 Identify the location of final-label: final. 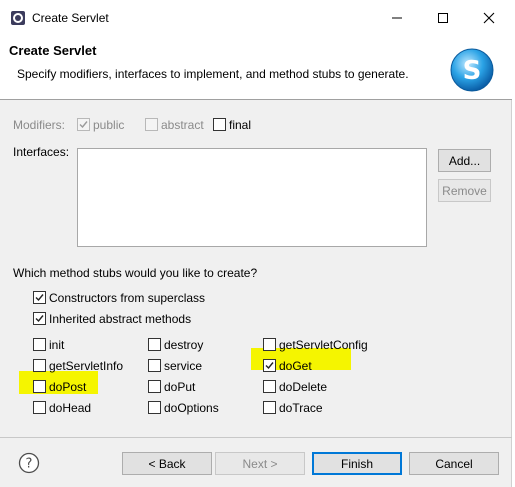
(240, 125).